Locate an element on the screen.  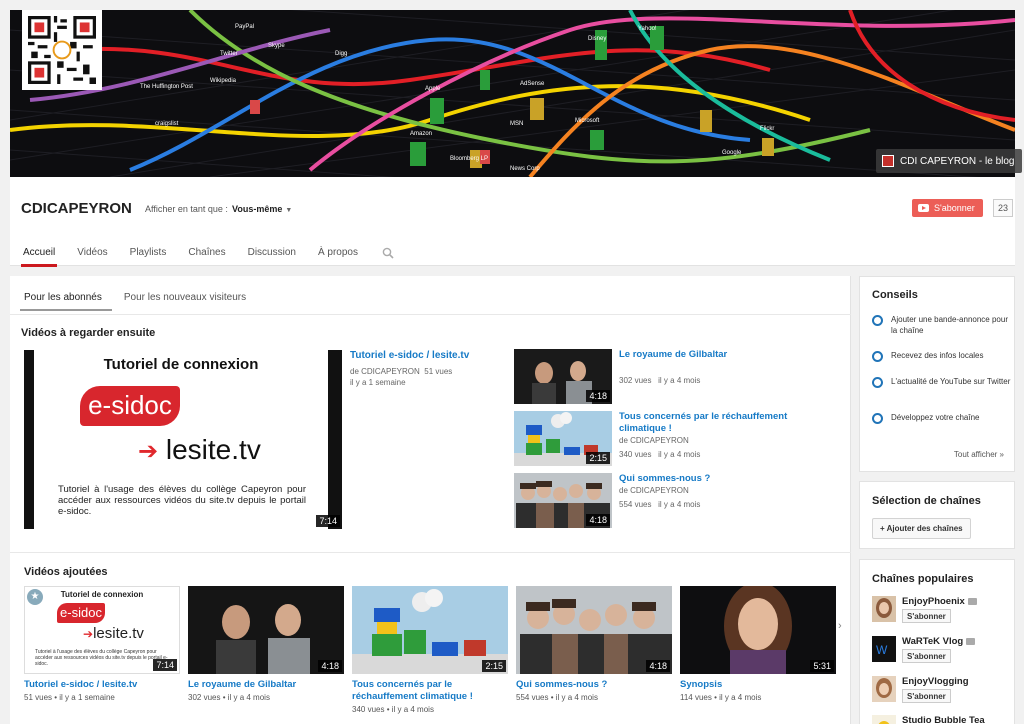
subscribe-label: S'abonner is located at coordinates (954, 208).